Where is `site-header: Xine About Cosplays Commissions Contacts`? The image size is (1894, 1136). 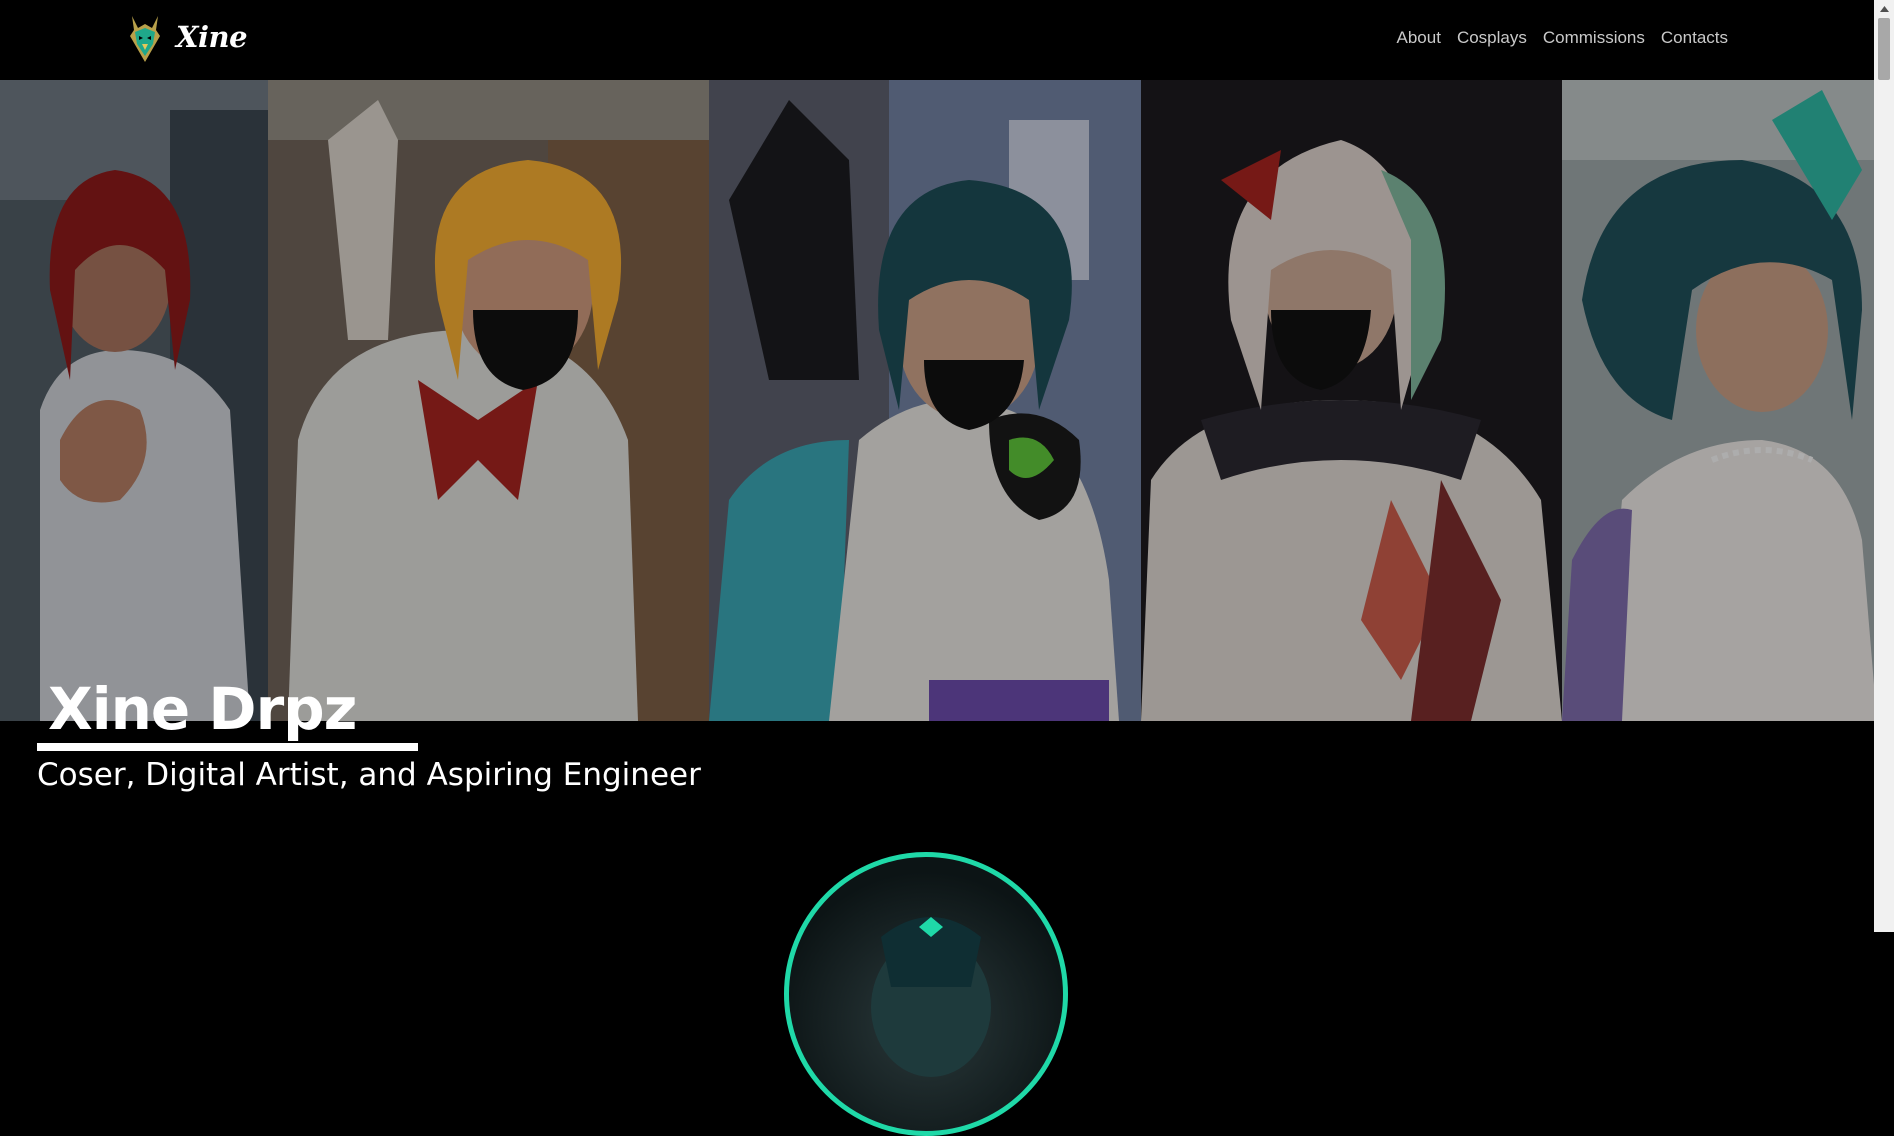
site-header: Xine About Cosplays Commissions Contacts is located at coordinates (937, 40).